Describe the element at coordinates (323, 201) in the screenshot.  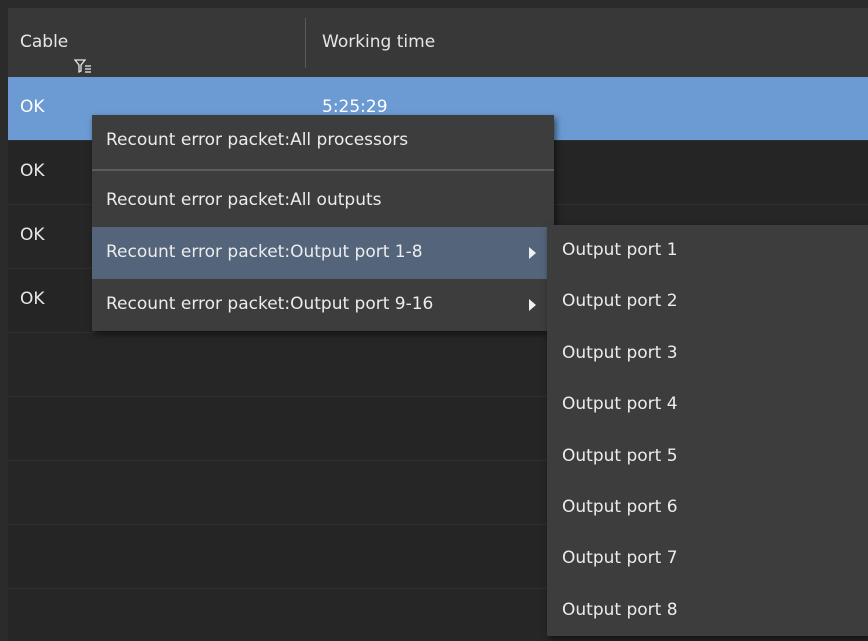
I see `menu-item-recount-all-outputs: Recount error packet:All outputs` at that location.